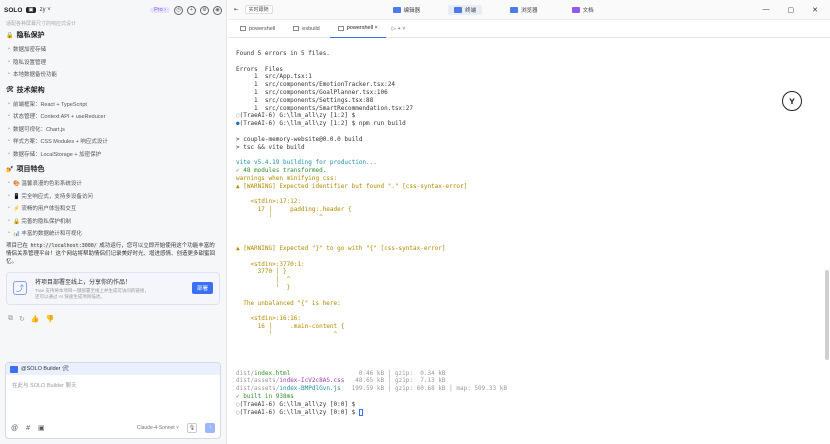 The image size is (830, 444). I want to click on terminal-line: > couple-memory-website@0.0.0 build, so click(299, 139).